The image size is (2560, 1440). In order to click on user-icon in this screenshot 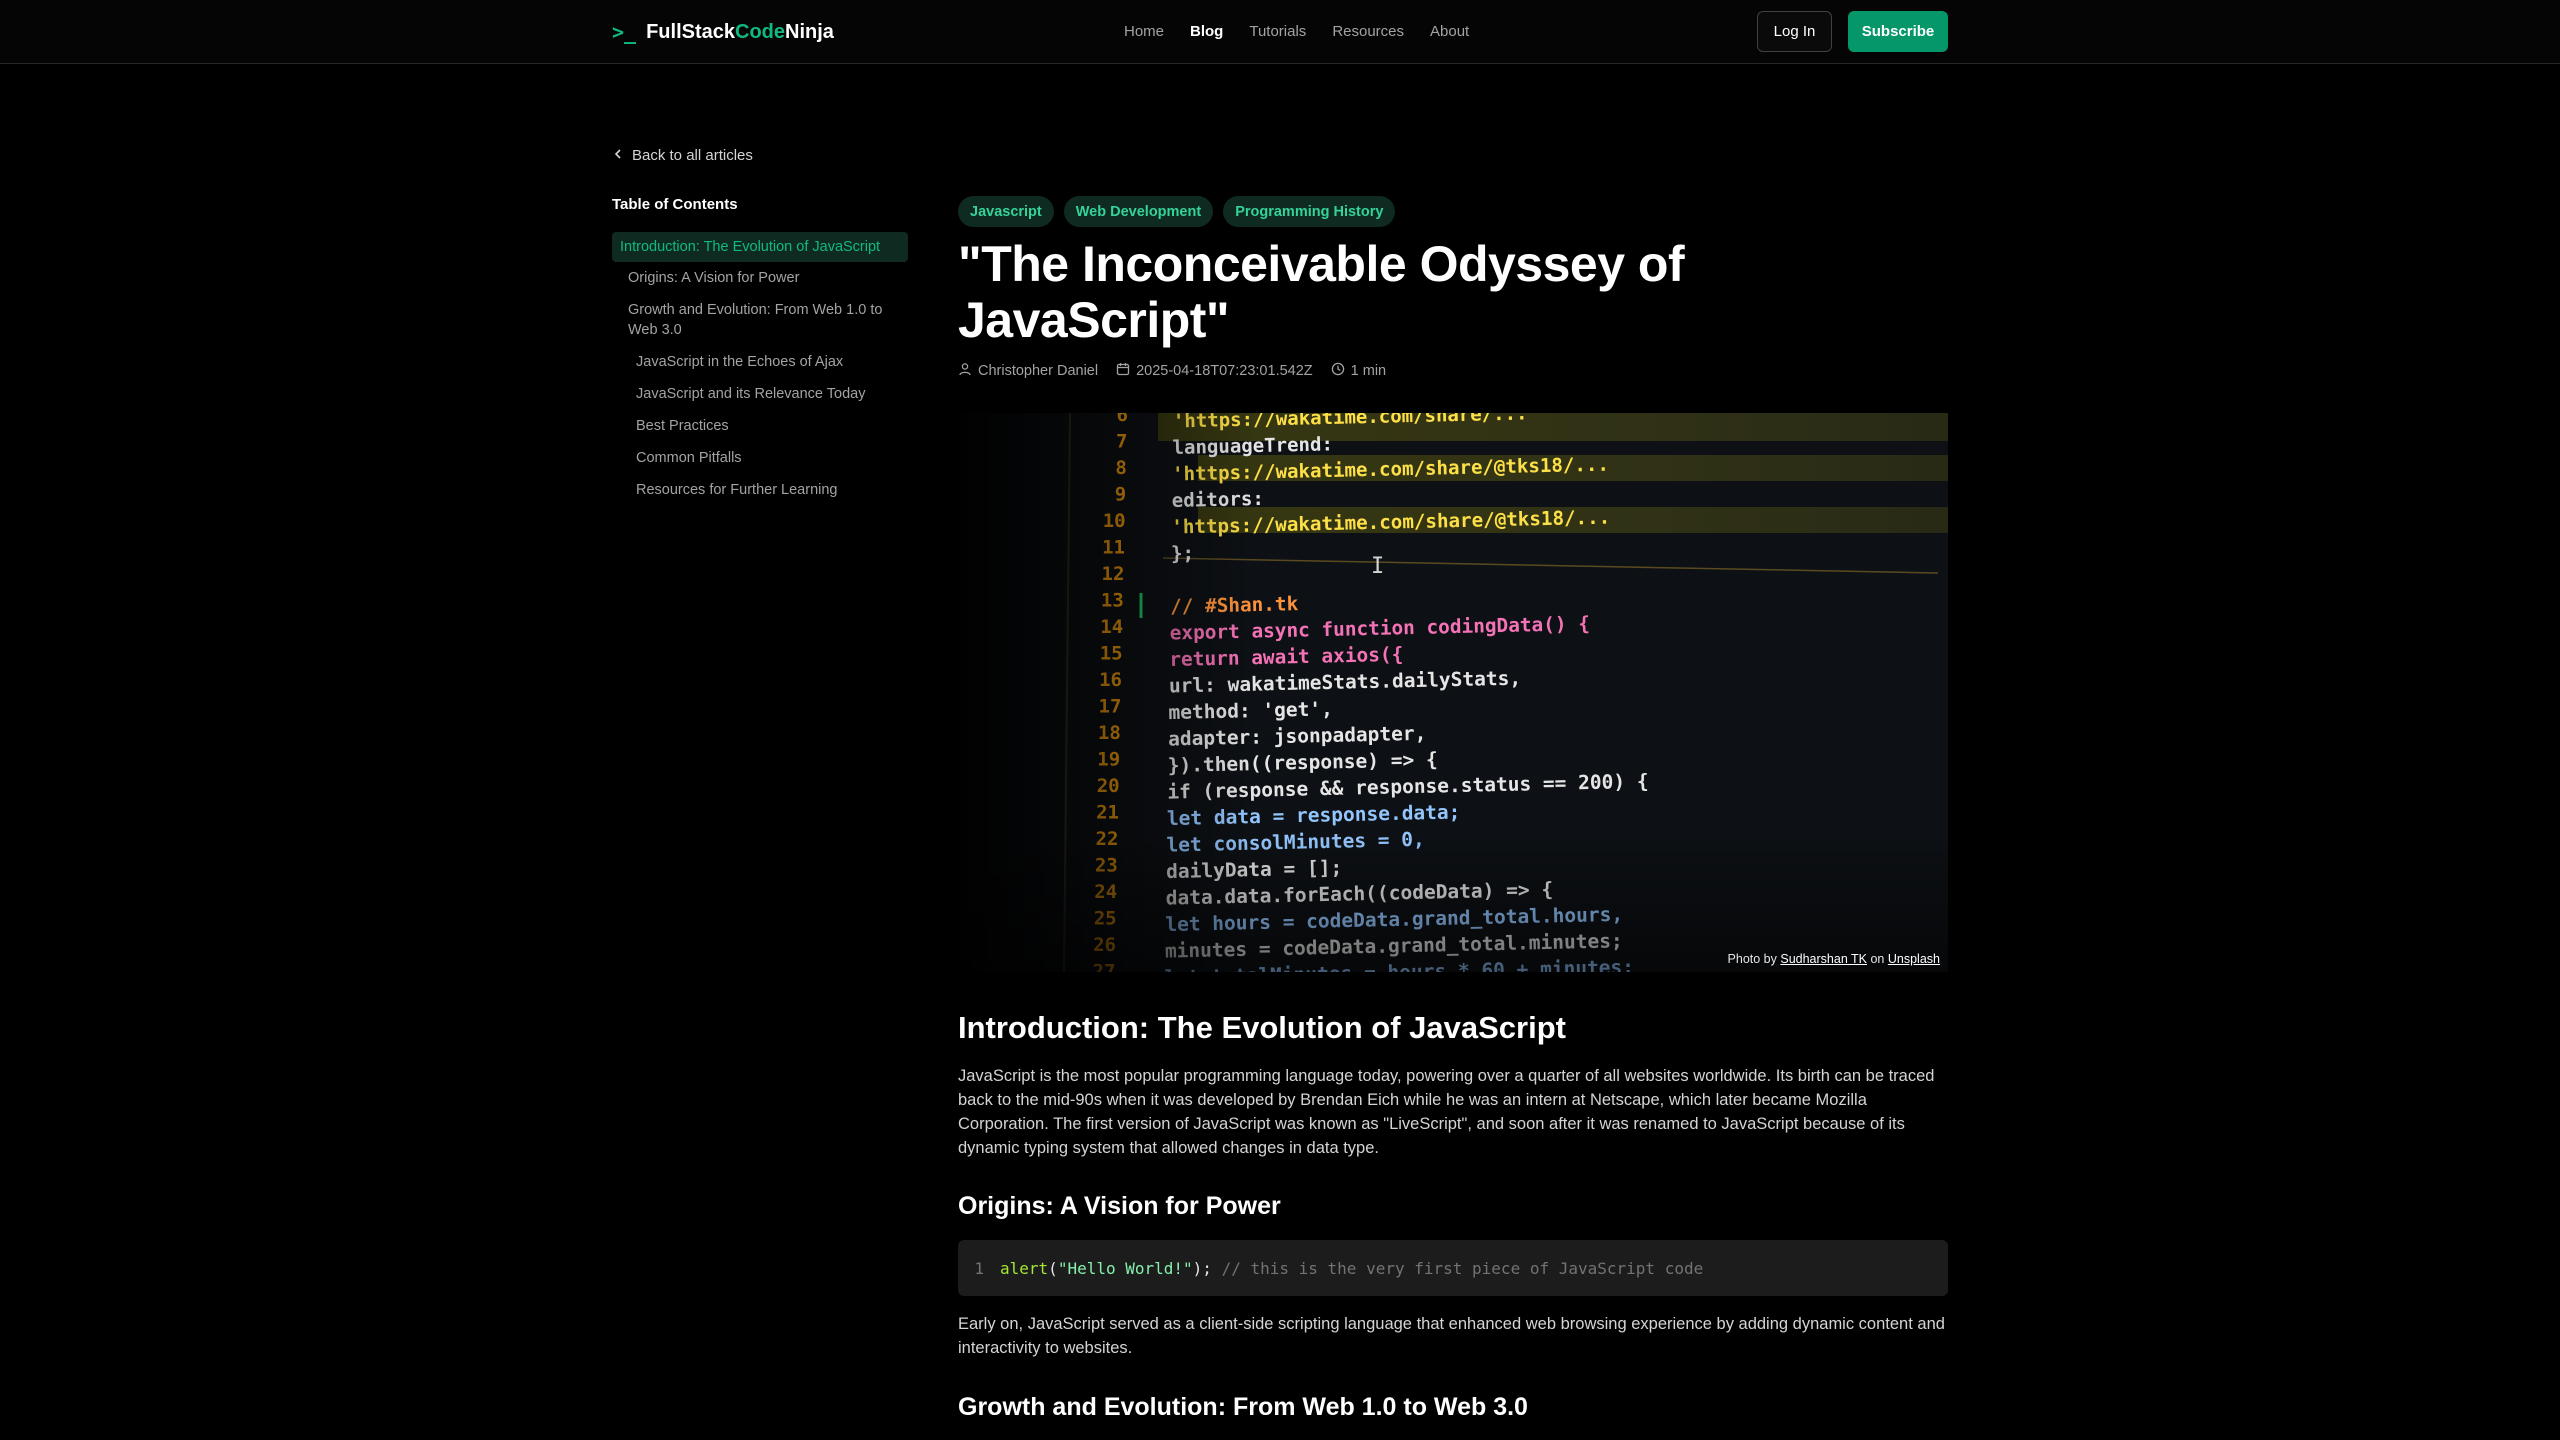, I will do `click(965, 371)`.